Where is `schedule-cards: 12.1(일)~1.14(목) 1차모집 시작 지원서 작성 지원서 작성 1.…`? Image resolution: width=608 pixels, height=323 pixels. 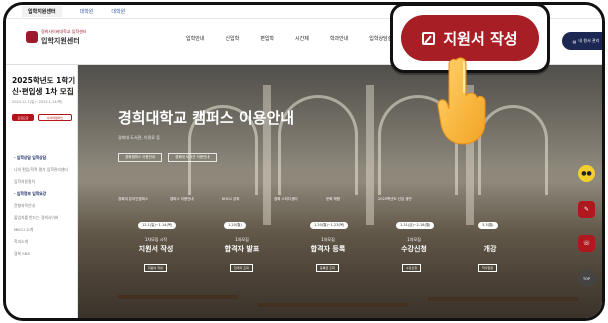 schedule-cards: 12.1(일)~1.14(목) 1차모집 시작 지원서 작성 지원서 작성 1.… is located at coordinates (318, 251).